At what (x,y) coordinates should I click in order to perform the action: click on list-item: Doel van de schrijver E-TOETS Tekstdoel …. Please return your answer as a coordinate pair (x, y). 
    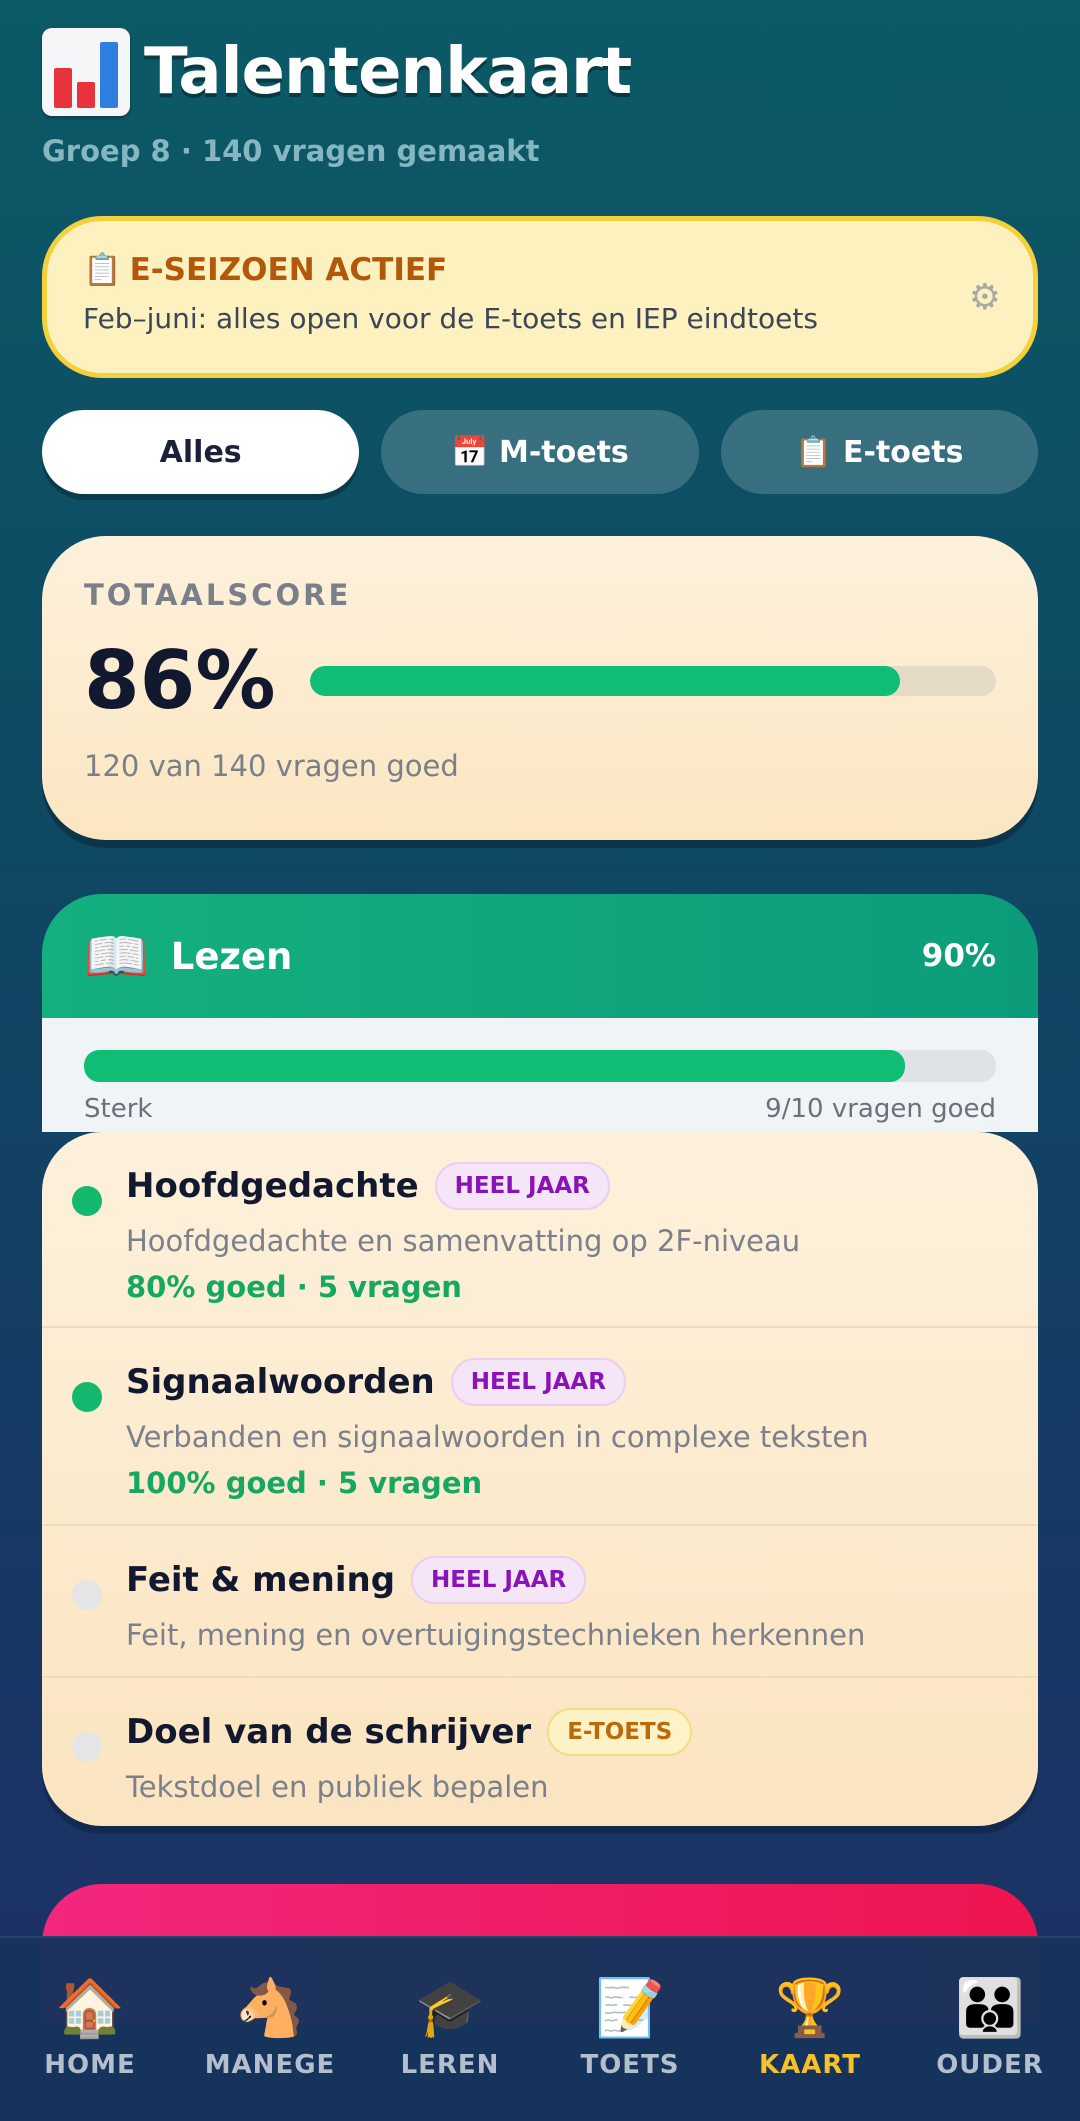
    Looking at the image, I should click on (540, 1752).